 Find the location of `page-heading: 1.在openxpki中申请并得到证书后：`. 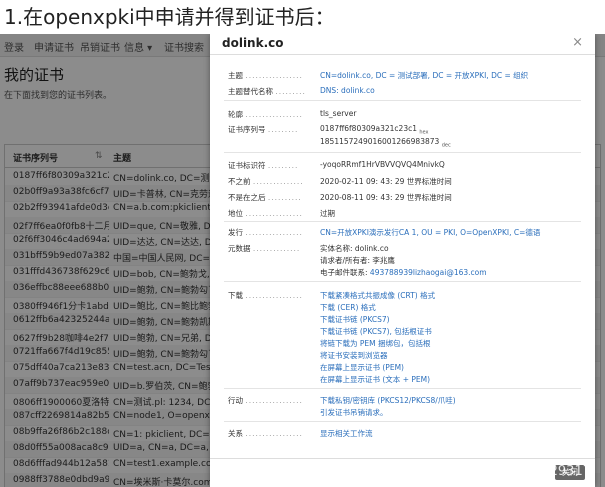

page-heading: 1.在openxpki中申请并得到证书后： is located at coordinates (169, 17).